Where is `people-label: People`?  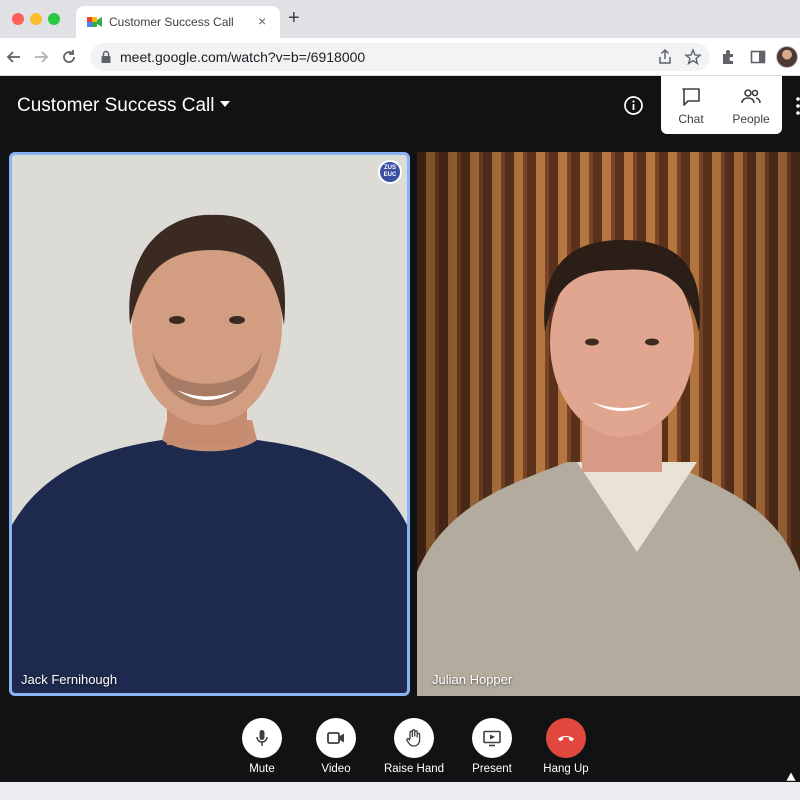
people-label: People is located at coordinates (751, 119).